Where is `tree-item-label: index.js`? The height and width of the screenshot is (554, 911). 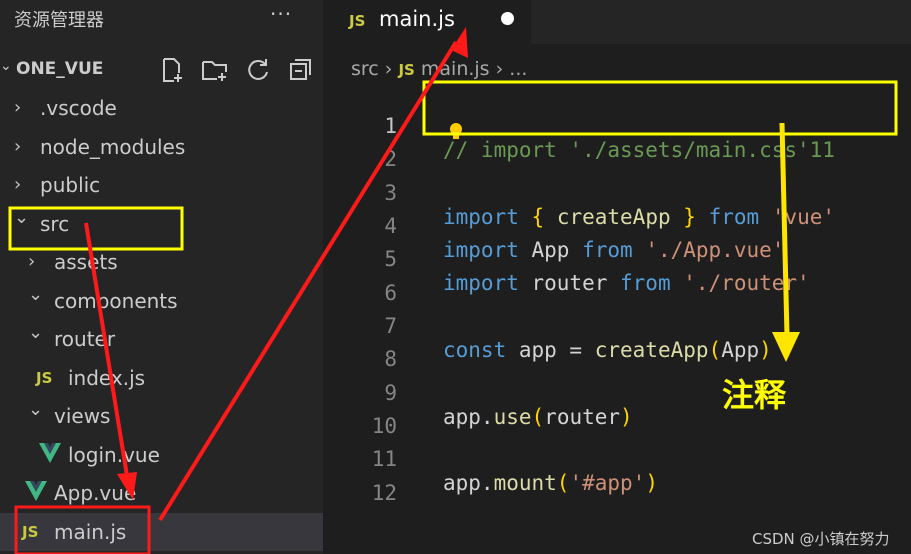 tree-item-label: index.js is located at coordinates (107, 378).